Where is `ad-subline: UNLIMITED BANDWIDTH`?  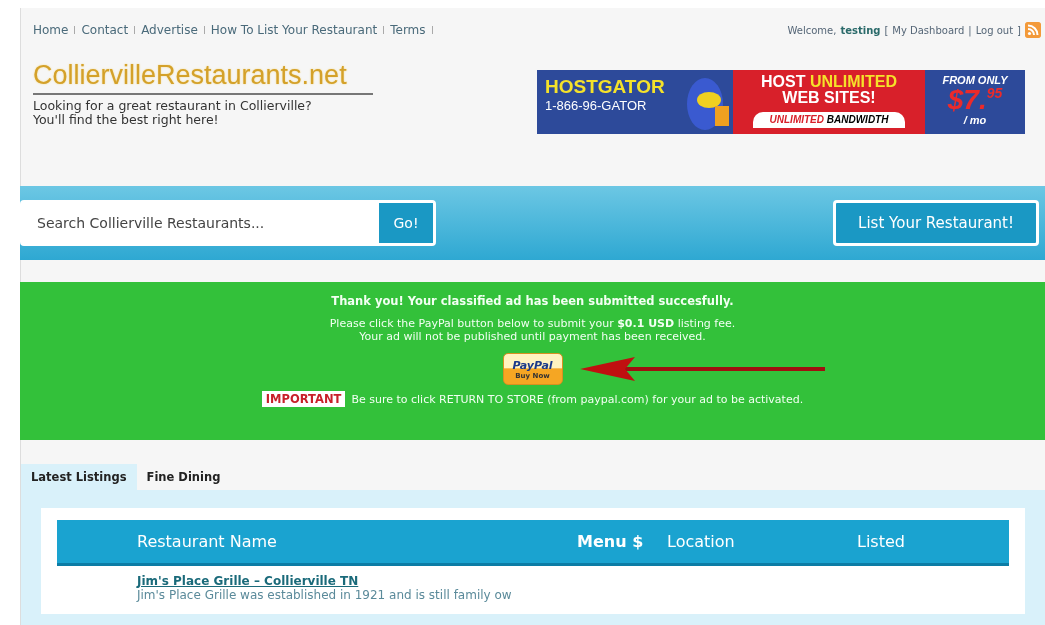
ad-subline: UNLIMITED BANDWIDTH is located at coordinates (829, 120).